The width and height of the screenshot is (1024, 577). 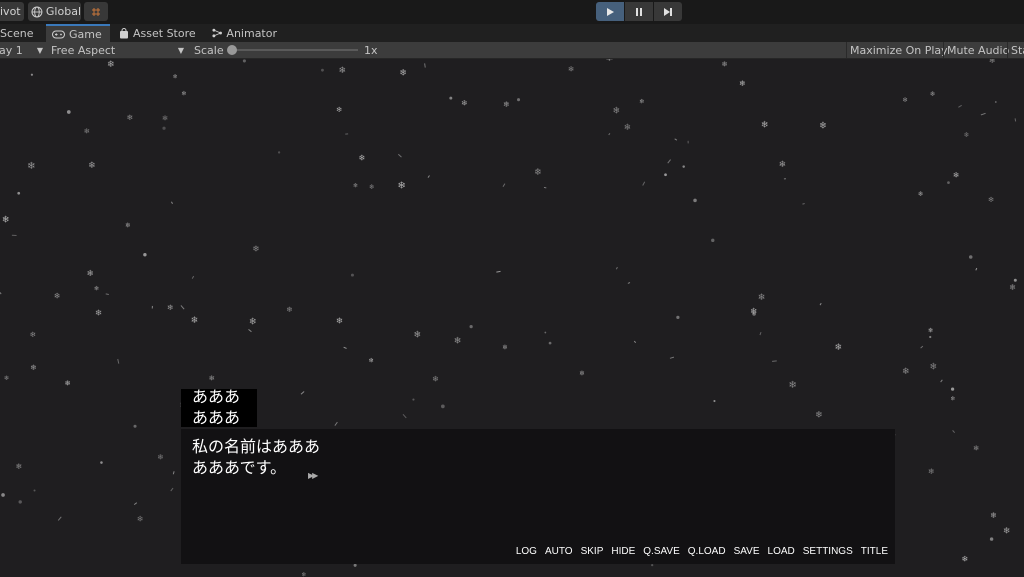 I want to click on playback-controls, so click(x=639, y=11).